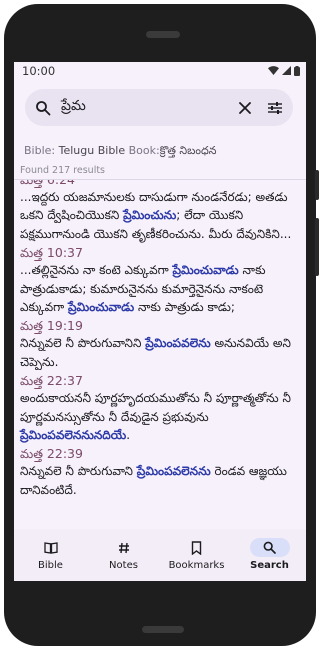 The image size is (322, 650). I want to click on book-filter-value: క్రొత్త నిబంధన, so click(188, 150).